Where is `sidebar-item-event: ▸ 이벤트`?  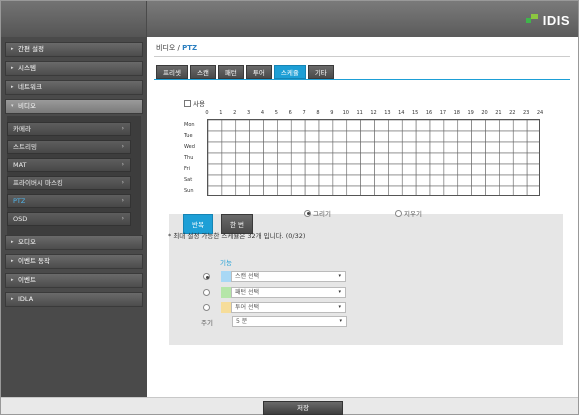 sidebar-item-event: ▸ 이벤트 is located at coordinates (74, 280).